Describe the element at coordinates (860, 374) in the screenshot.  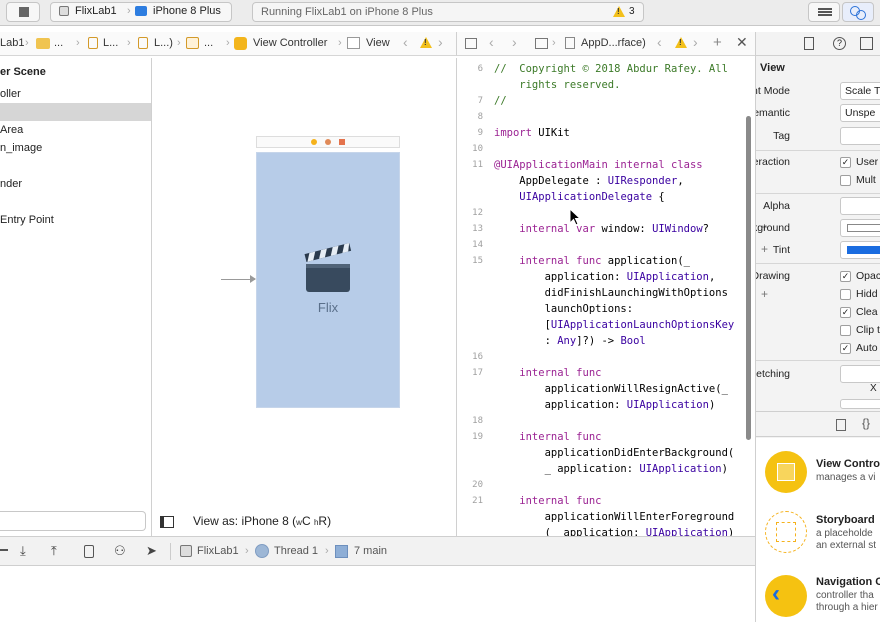
I see `stretching-x-field` at that location.